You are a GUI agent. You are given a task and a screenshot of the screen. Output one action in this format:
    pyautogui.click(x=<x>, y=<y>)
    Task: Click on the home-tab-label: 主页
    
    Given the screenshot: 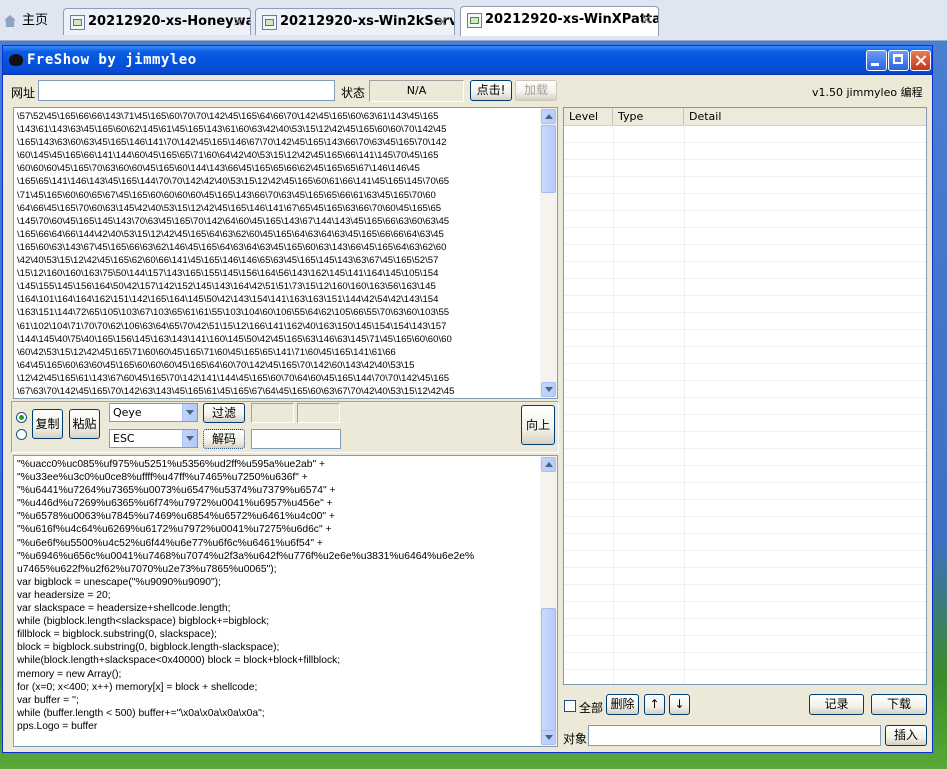 What is the action you would take?
    pyautogui.click(x=35, y=20)
    